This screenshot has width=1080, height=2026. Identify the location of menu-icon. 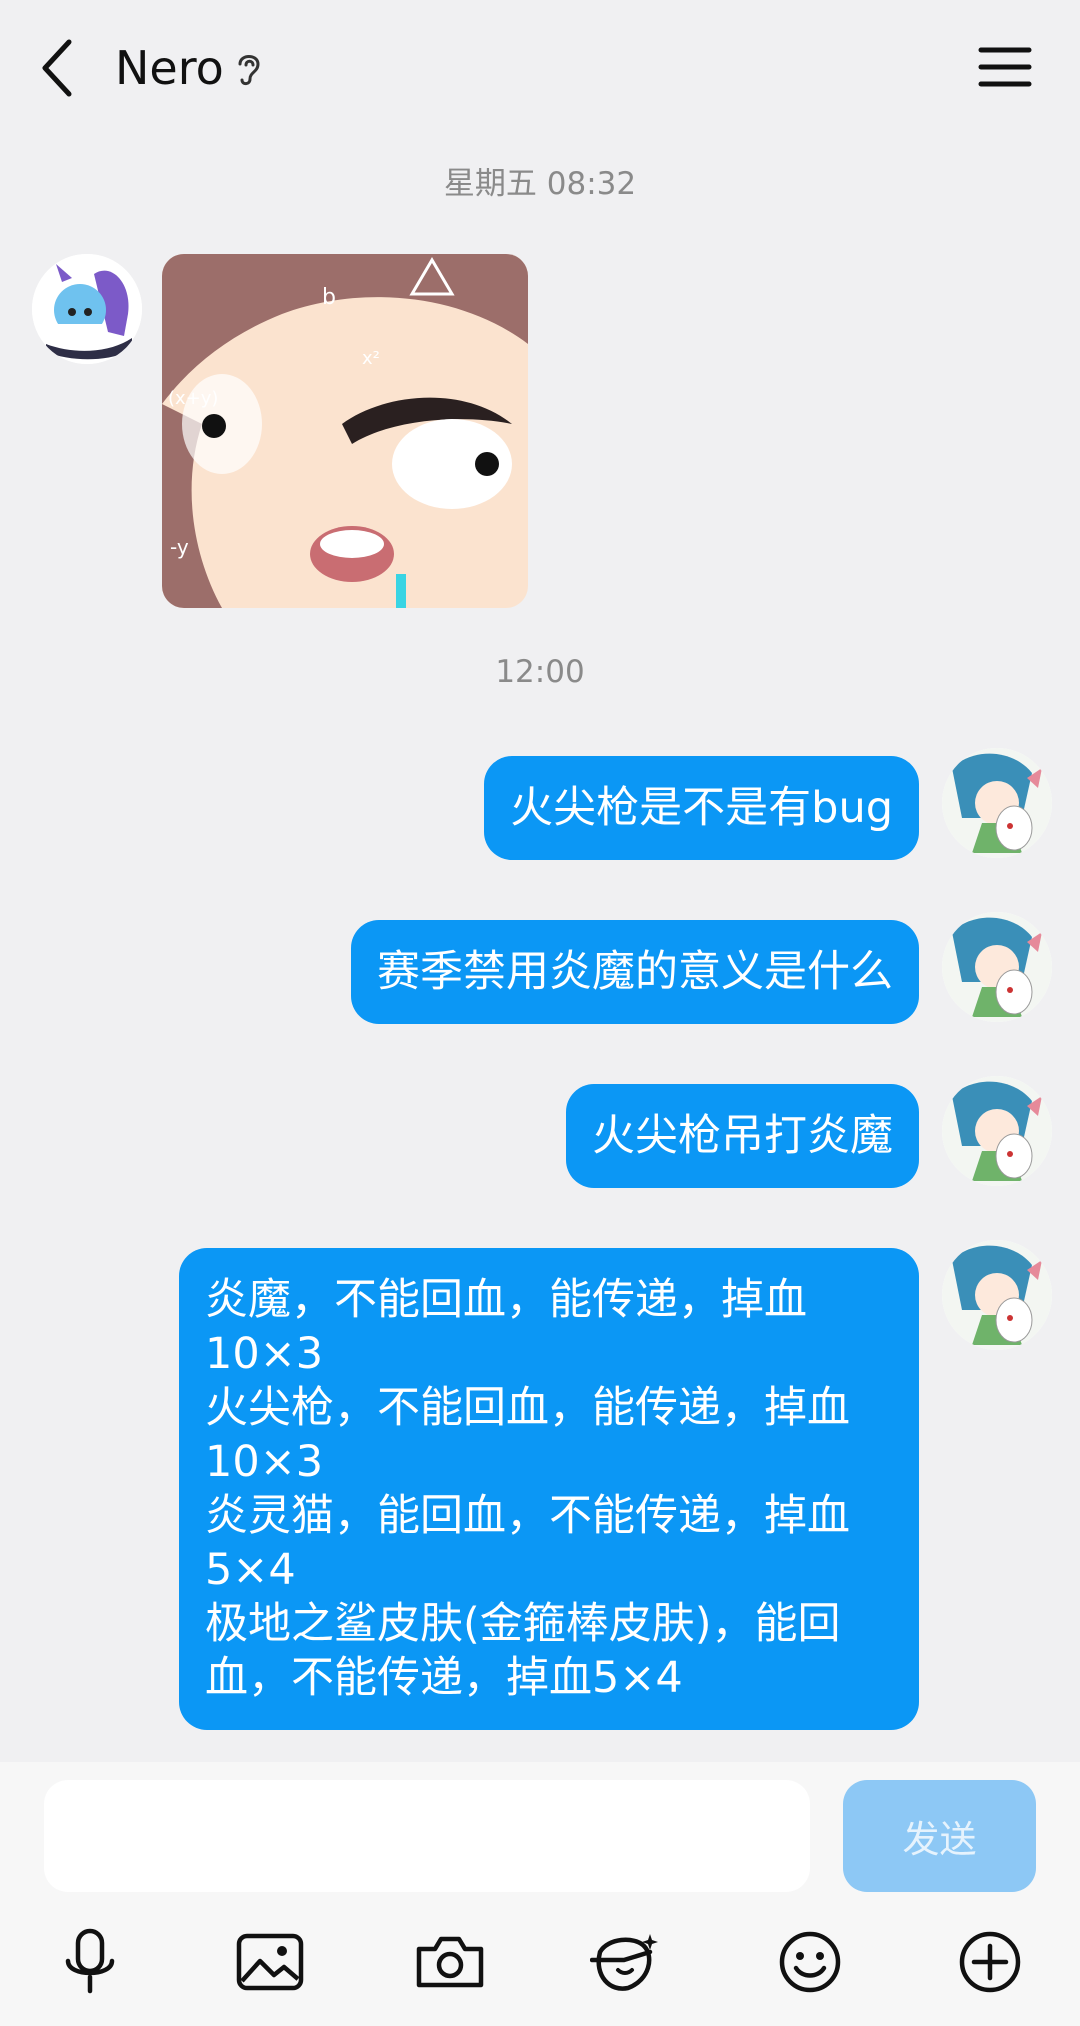
(1005, 67).